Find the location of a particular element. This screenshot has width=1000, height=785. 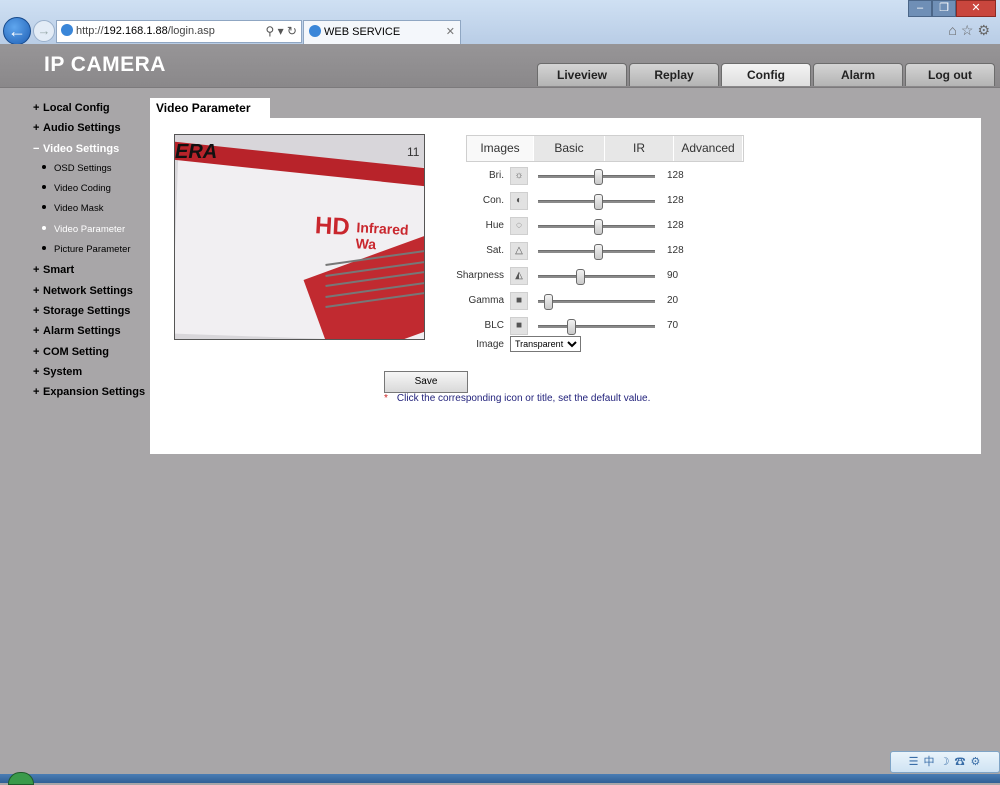

preview-number-text: 11 is located at coordinates (413, 152).